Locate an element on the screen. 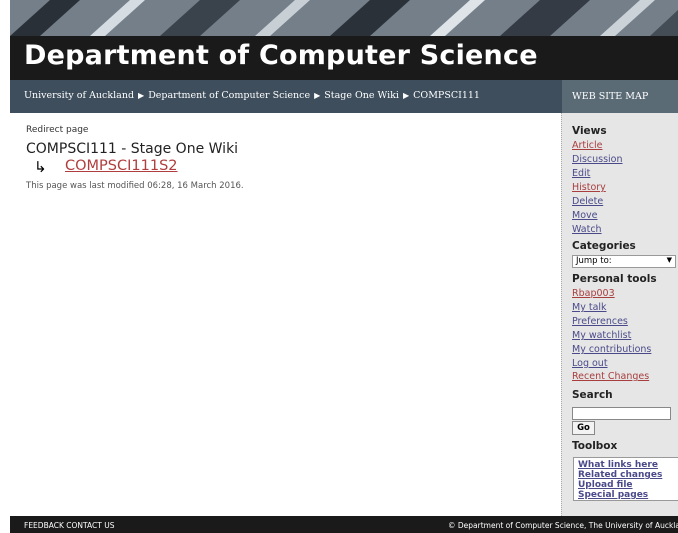  jump-select-value: Jump to: is located at coordinates (594, 261).